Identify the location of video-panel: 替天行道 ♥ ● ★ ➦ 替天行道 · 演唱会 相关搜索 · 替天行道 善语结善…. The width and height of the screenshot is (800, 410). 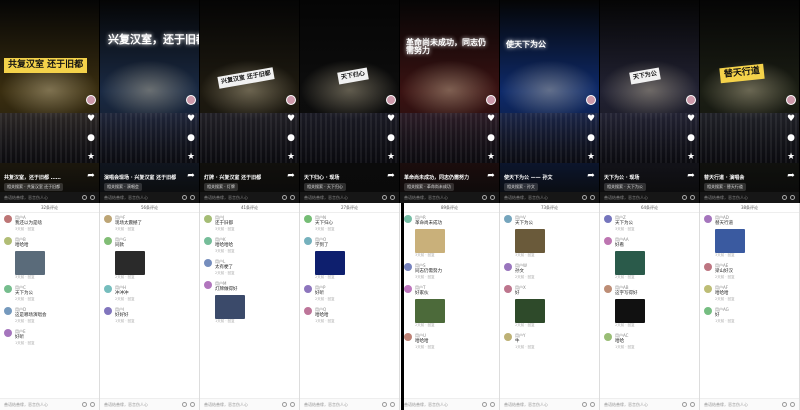
(750, 101).